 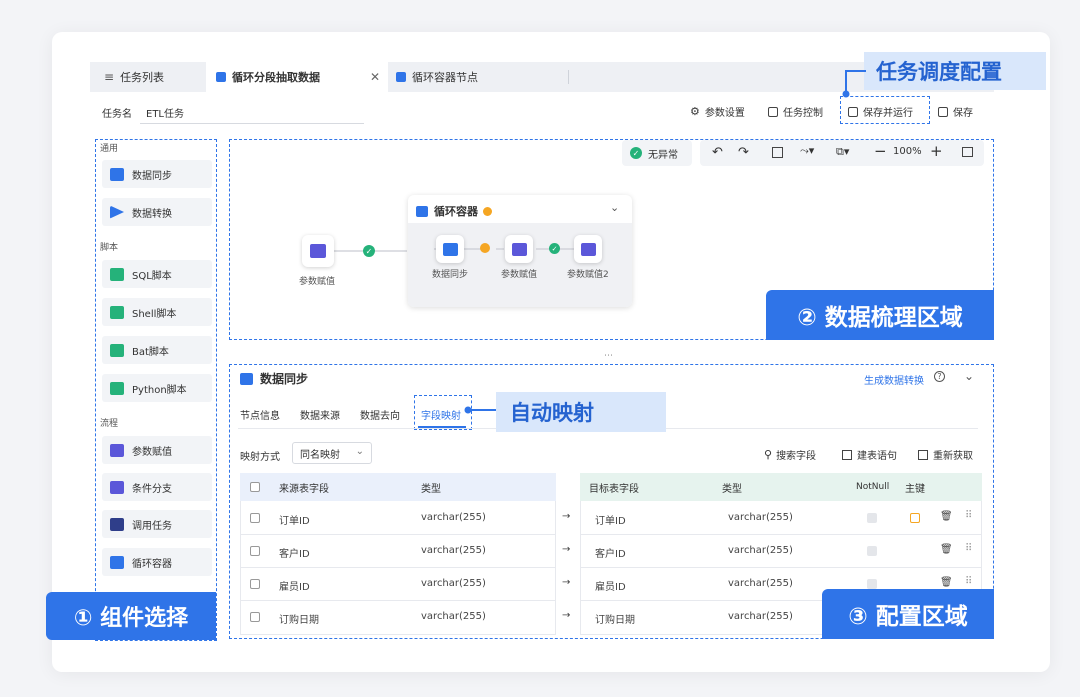 I want to click on sidebar-item-data-sync: 数据同步, so click(x=157, y=174).